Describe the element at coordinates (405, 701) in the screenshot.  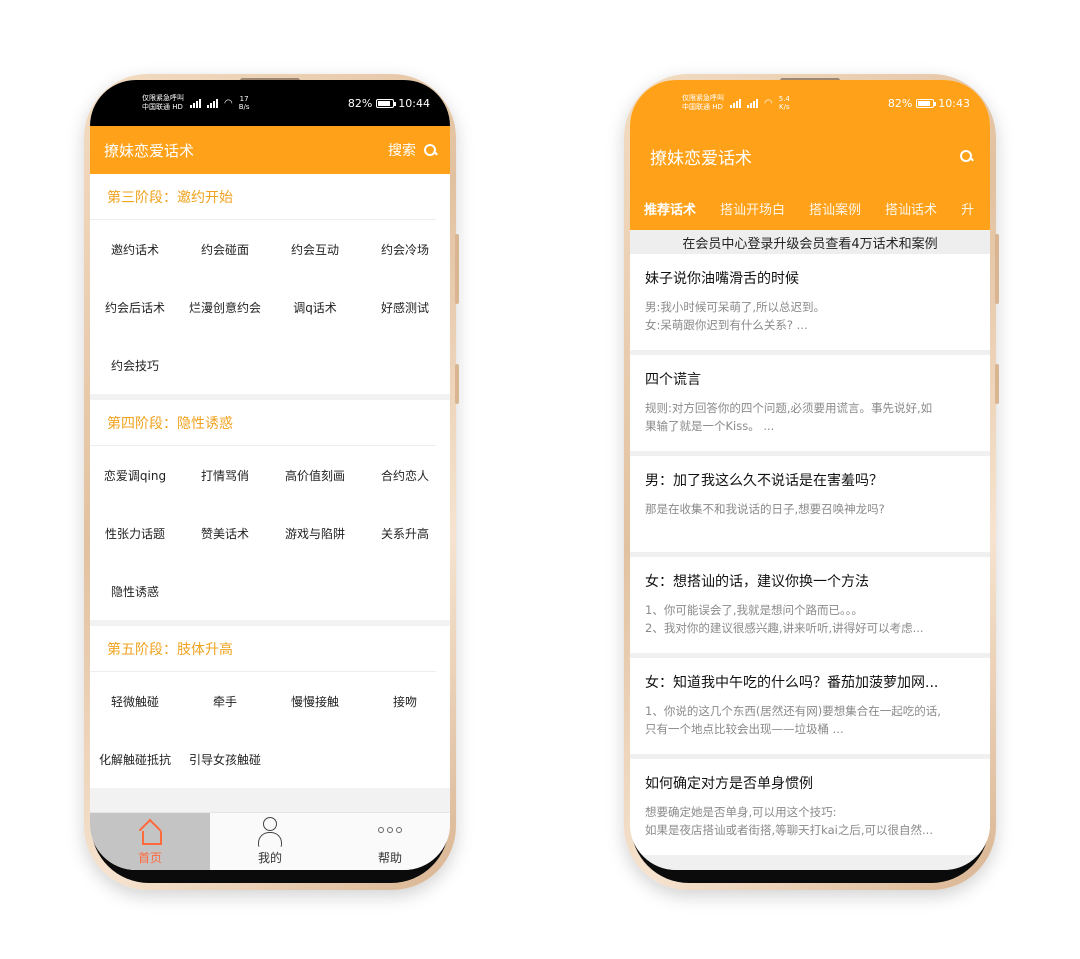
I see `topic-item: 接吻` at that location.